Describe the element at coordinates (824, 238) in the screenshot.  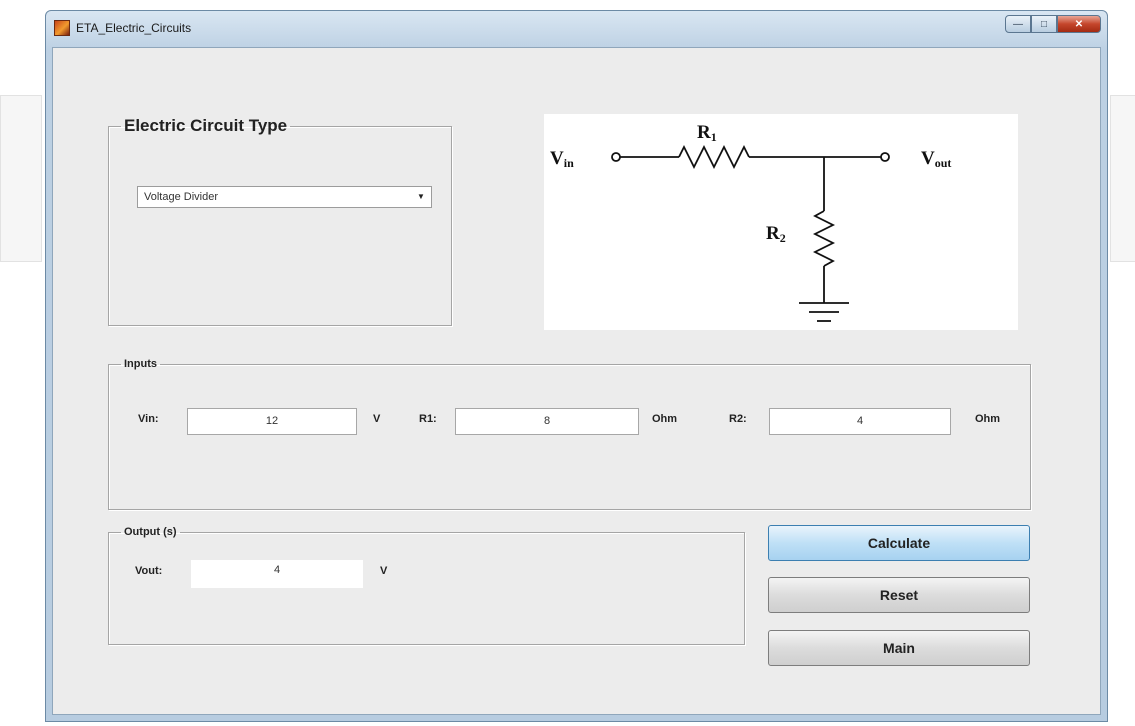
I see `r2-resistor` at that location.